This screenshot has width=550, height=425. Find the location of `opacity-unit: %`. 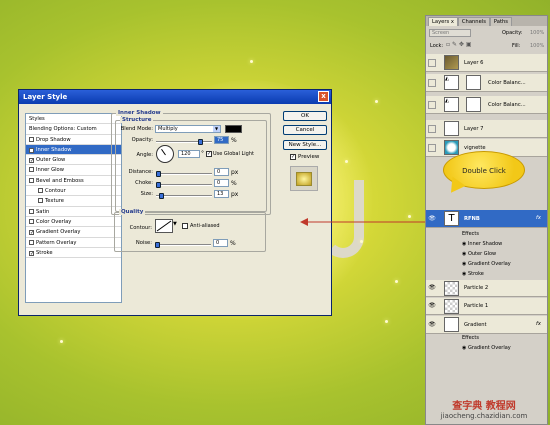

opacity-unit: % is located at coordinates (234, 140).